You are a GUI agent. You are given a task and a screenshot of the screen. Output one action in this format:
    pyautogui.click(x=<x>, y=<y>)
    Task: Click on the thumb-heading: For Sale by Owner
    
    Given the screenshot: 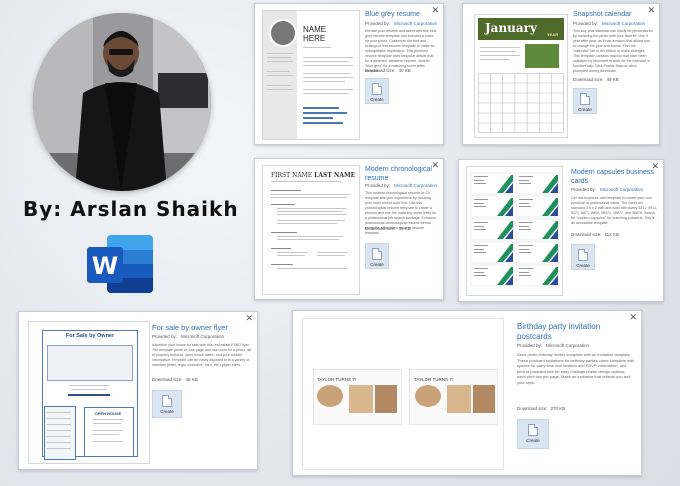 What is the action you would take?
    pyautogui.click(x=90, y=336)
    